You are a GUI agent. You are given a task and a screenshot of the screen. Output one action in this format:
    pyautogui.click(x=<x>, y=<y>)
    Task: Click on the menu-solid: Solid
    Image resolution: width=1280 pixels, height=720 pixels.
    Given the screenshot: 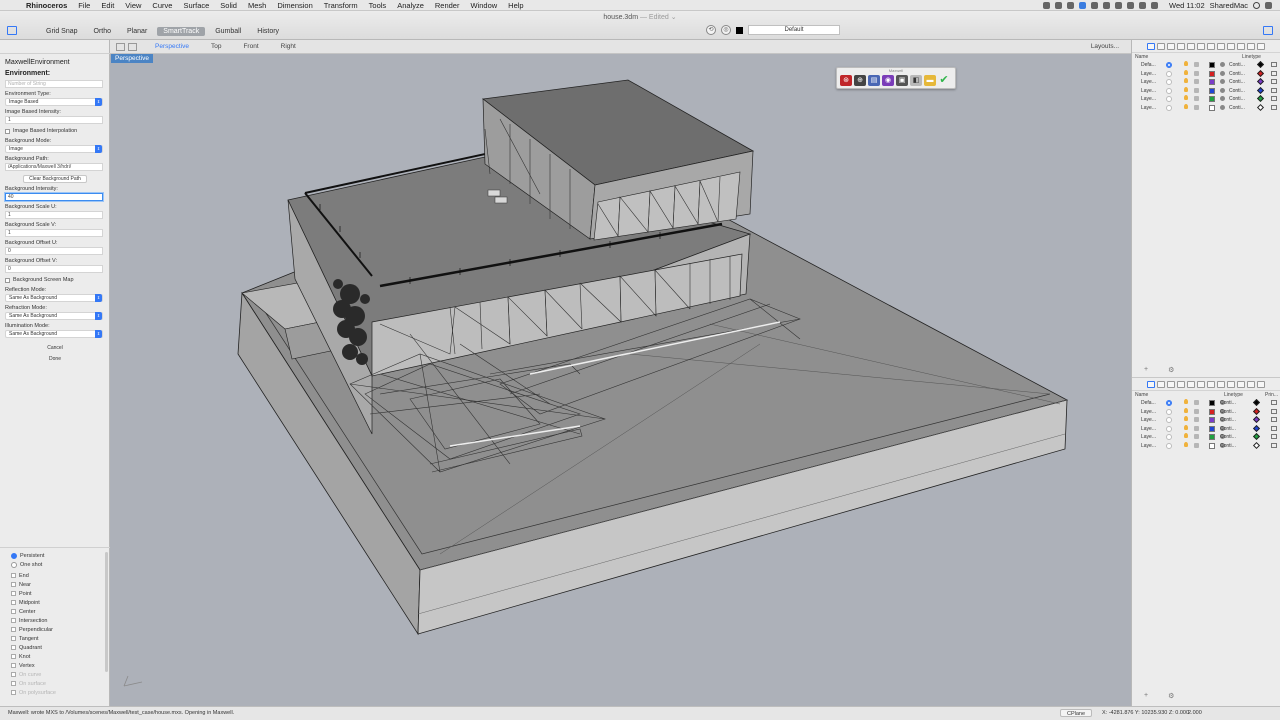 What is the action you would take?
    pyautogui.click(x=228, y=5)
    